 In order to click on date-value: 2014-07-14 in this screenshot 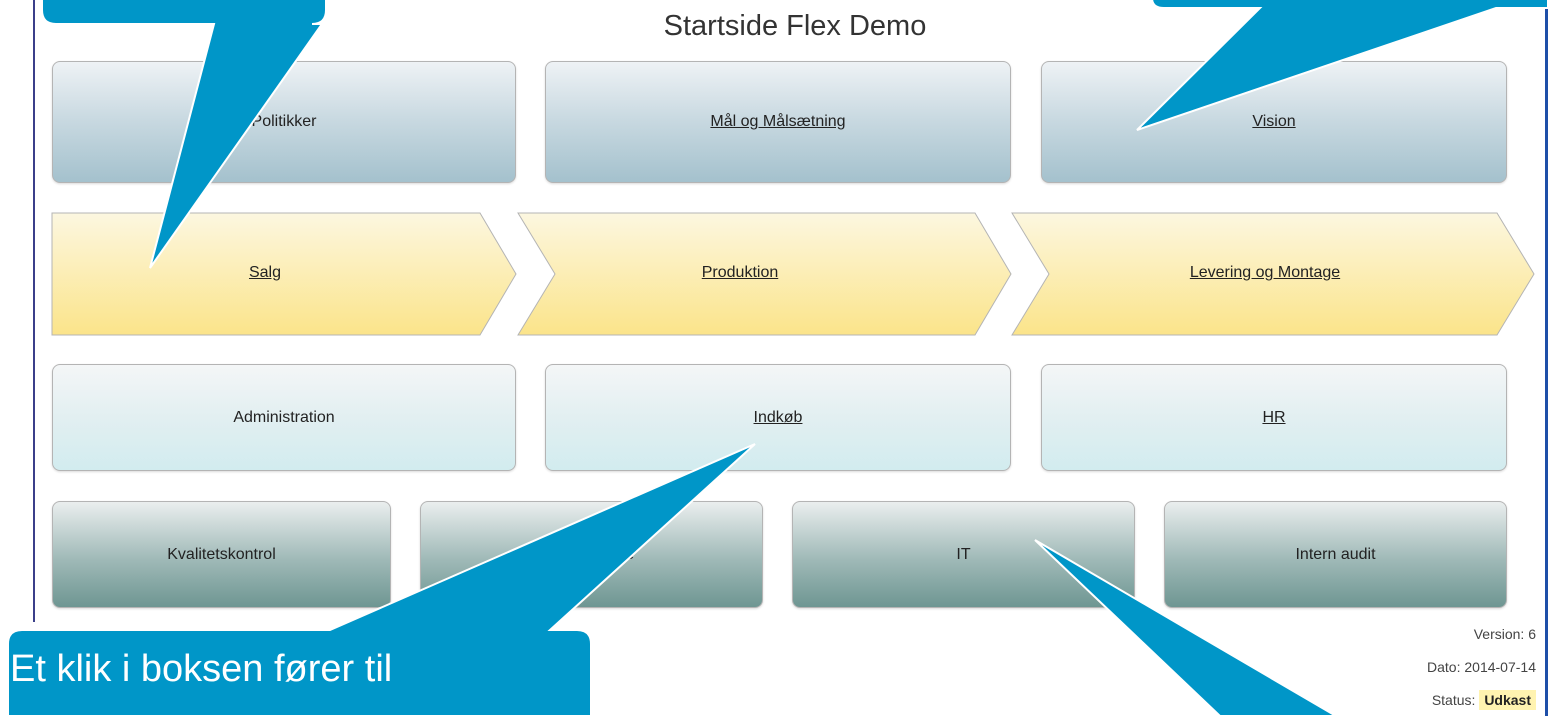, I will do `click(1500, 667)`.